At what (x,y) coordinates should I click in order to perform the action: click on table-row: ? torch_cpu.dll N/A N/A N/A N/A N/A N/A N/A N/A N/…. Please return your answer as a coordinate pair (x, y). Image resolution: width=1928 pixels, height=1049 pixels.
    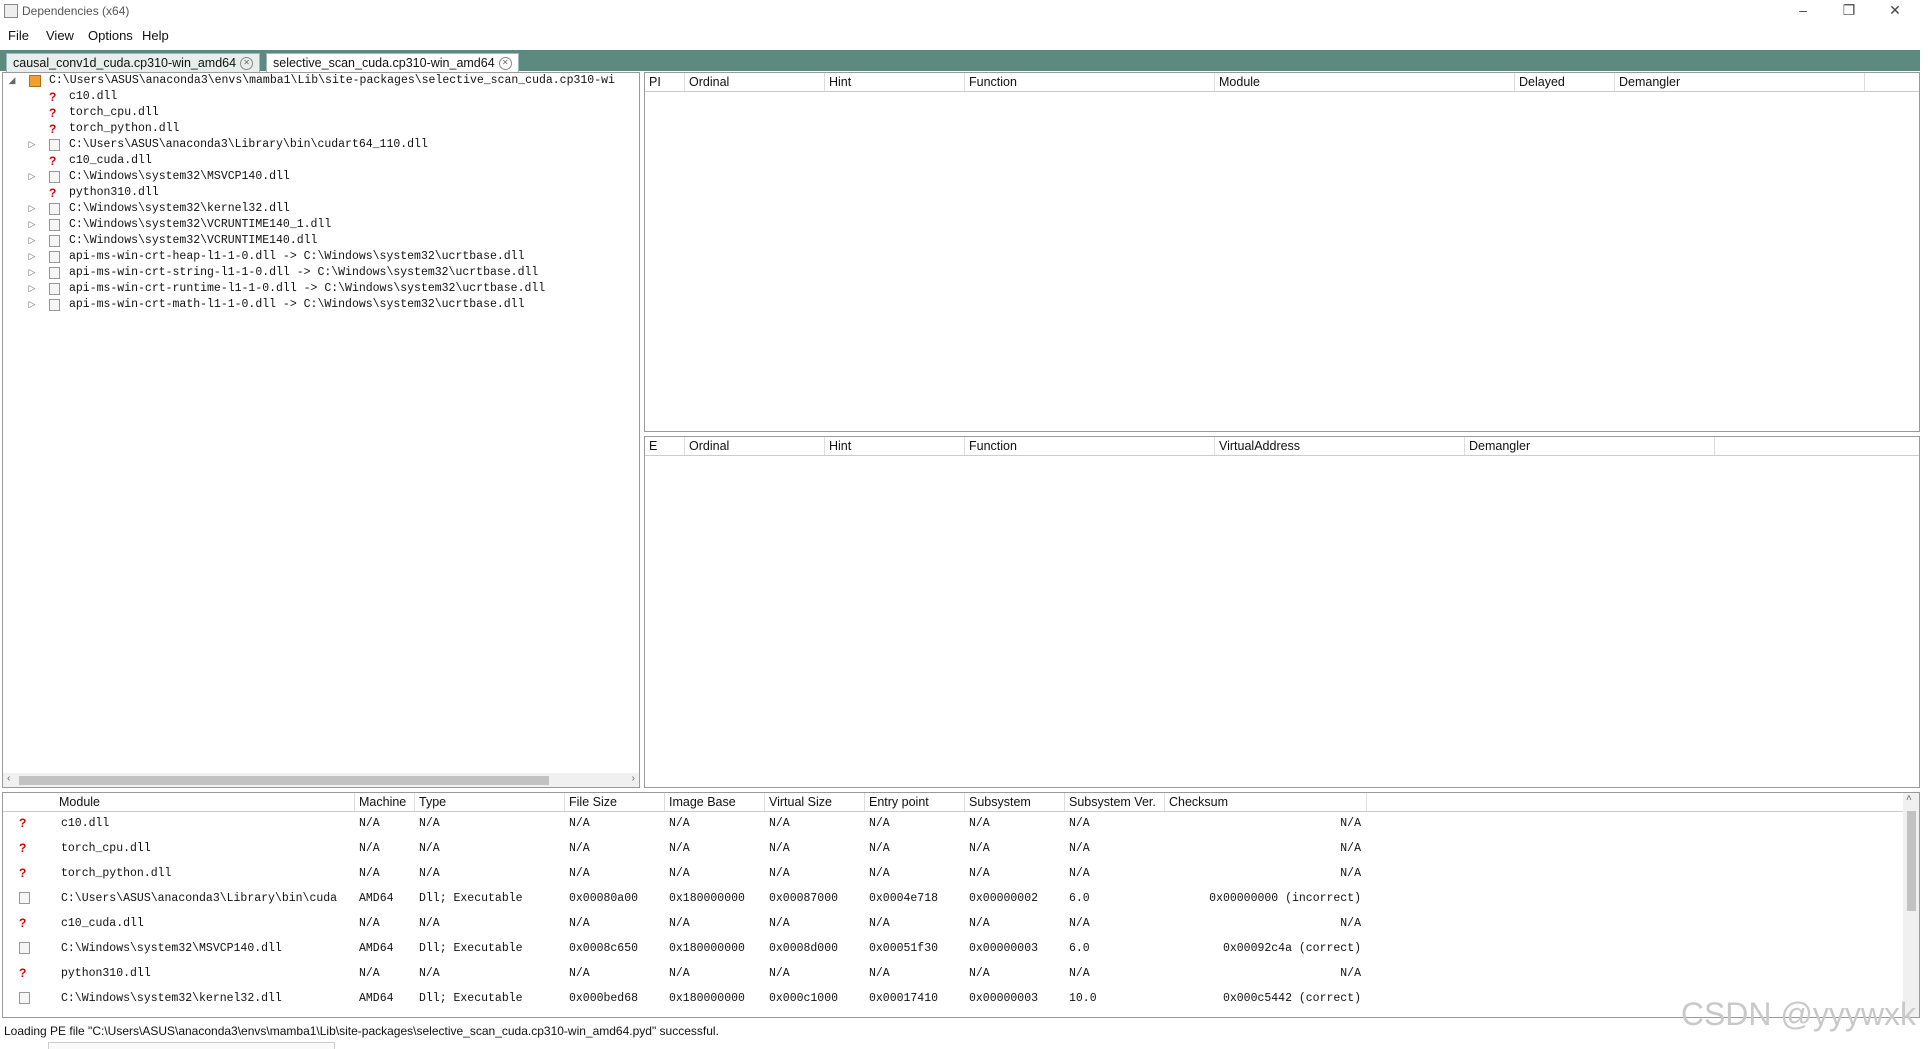
    Looking at the image, I should click on (948, 848).